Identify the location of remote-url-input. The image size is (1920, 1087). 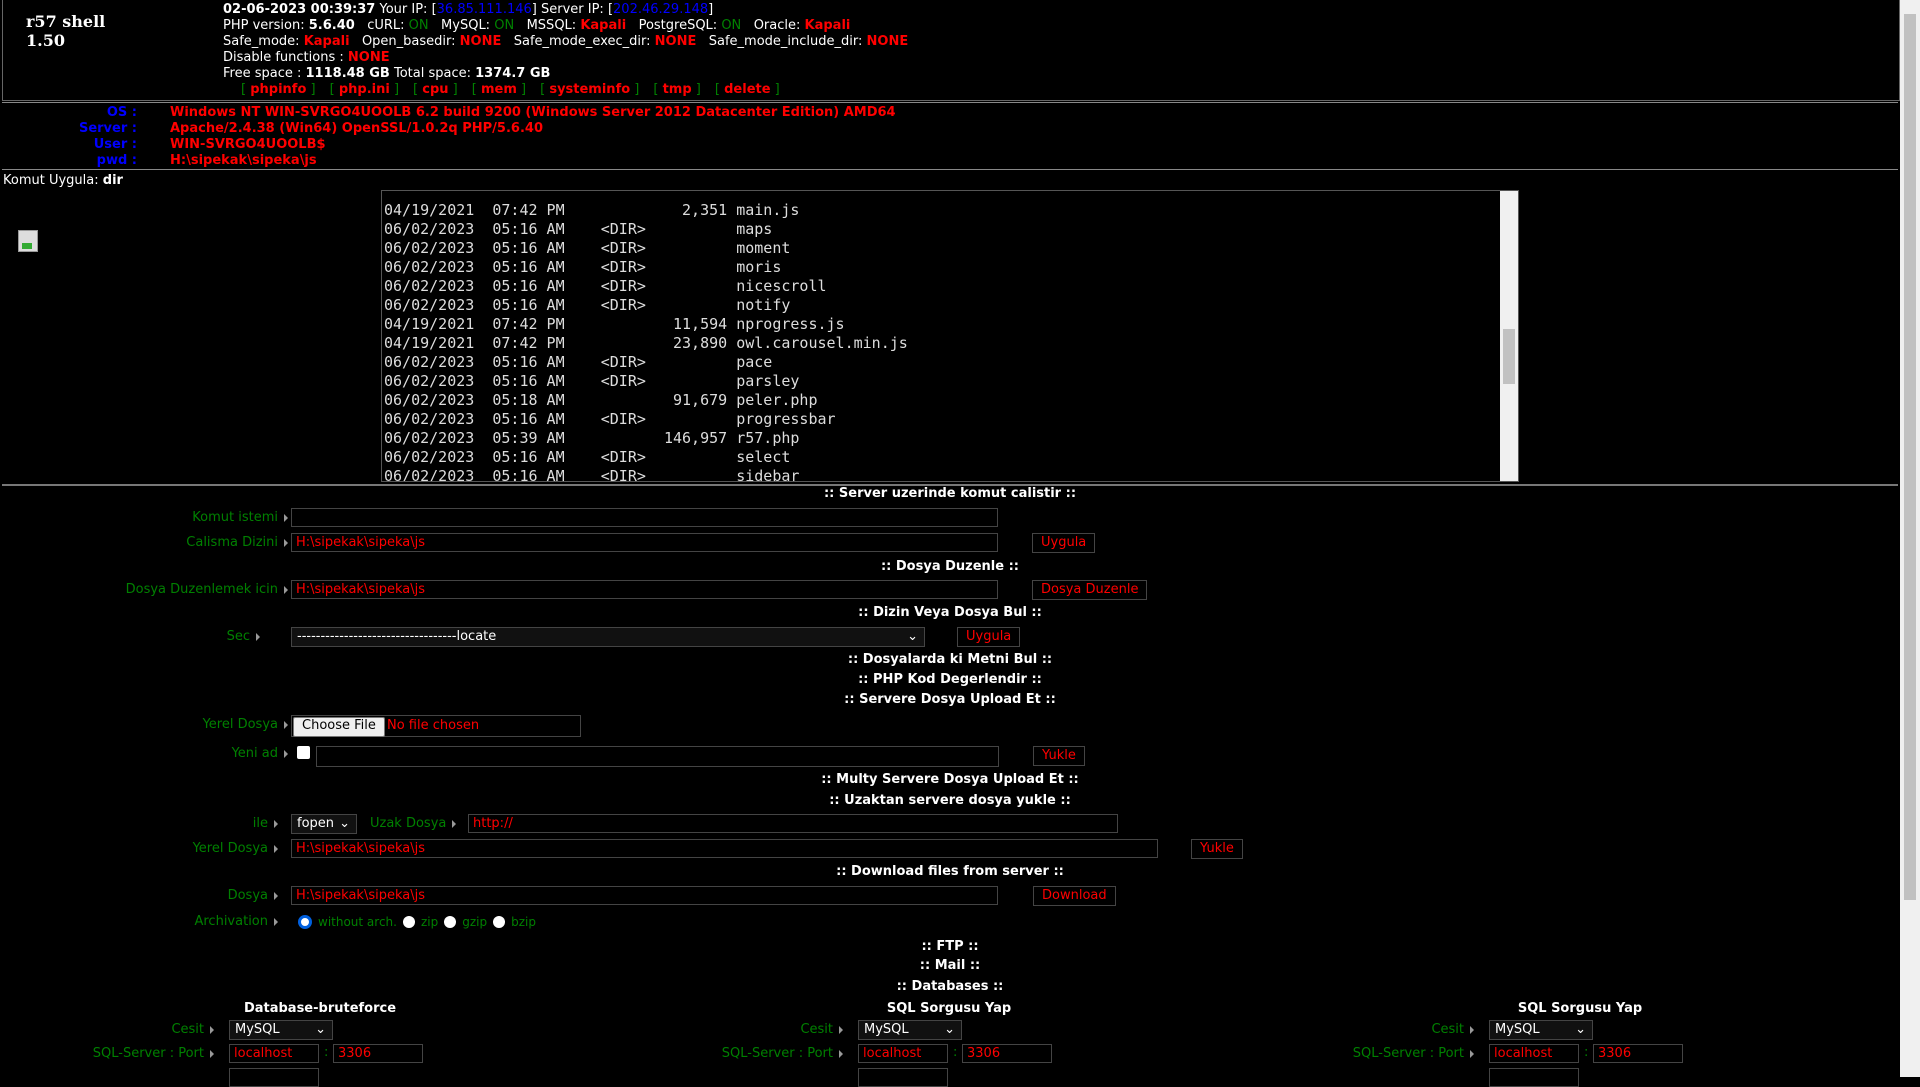
(793, 823).